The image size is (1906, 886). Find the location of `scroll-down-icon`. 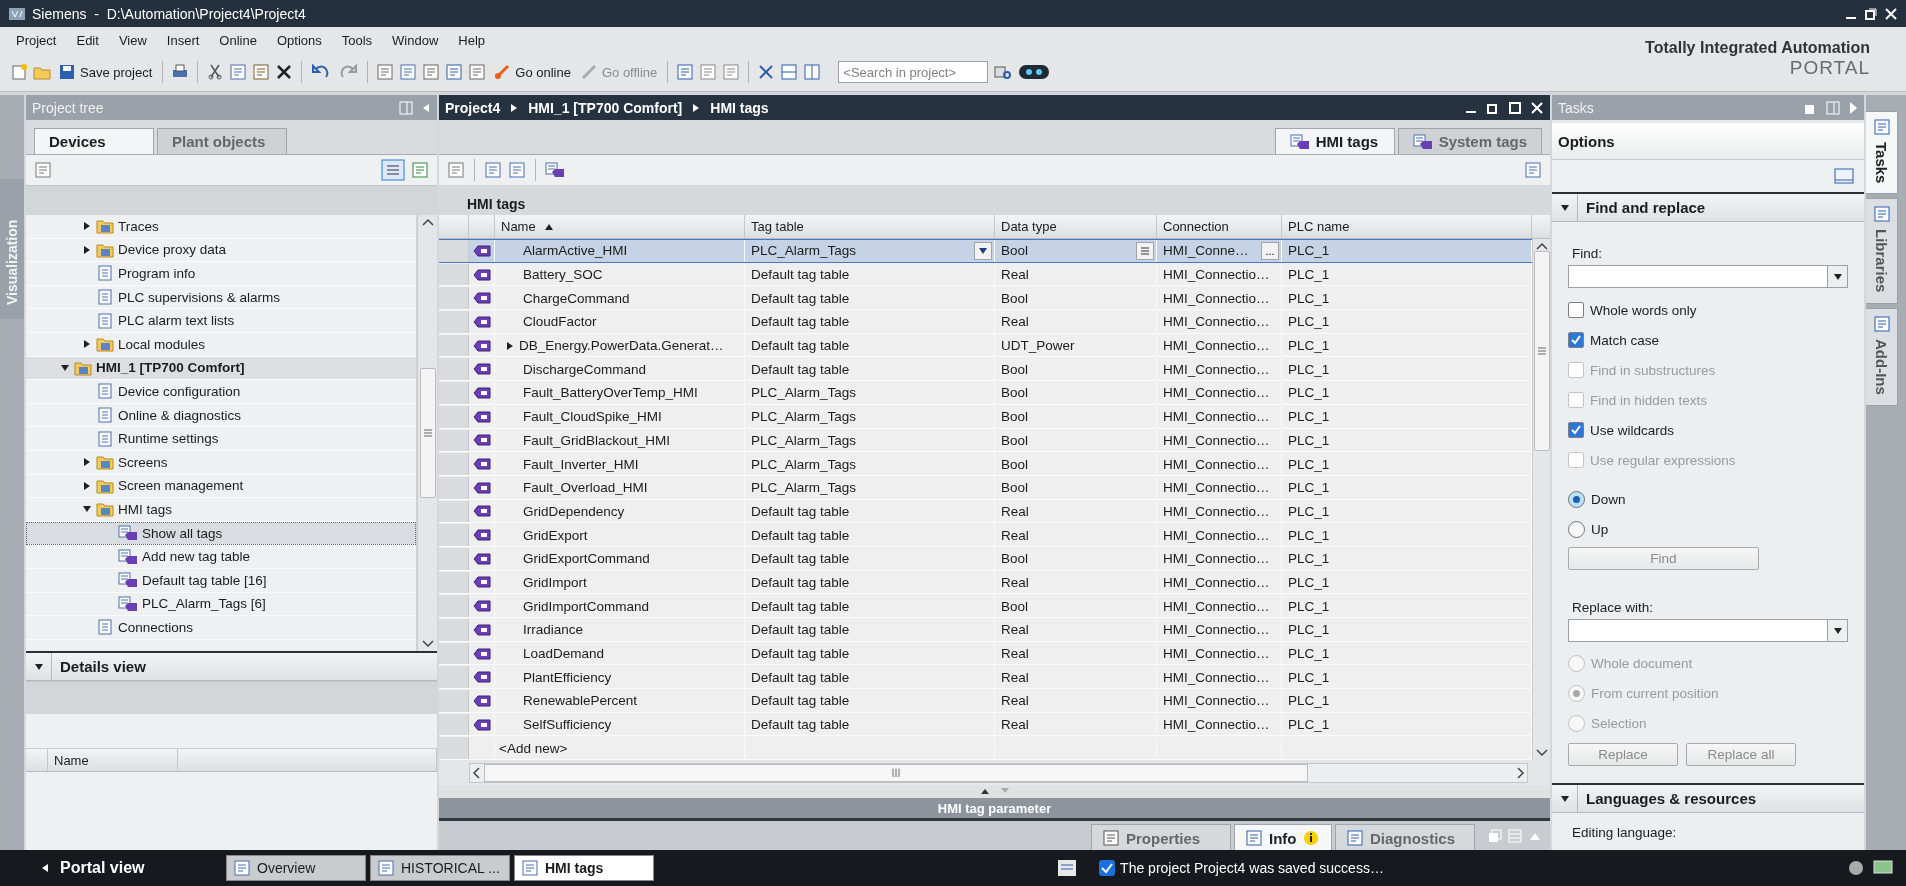

scroll-down-icon is located at coordinates (427, 644).